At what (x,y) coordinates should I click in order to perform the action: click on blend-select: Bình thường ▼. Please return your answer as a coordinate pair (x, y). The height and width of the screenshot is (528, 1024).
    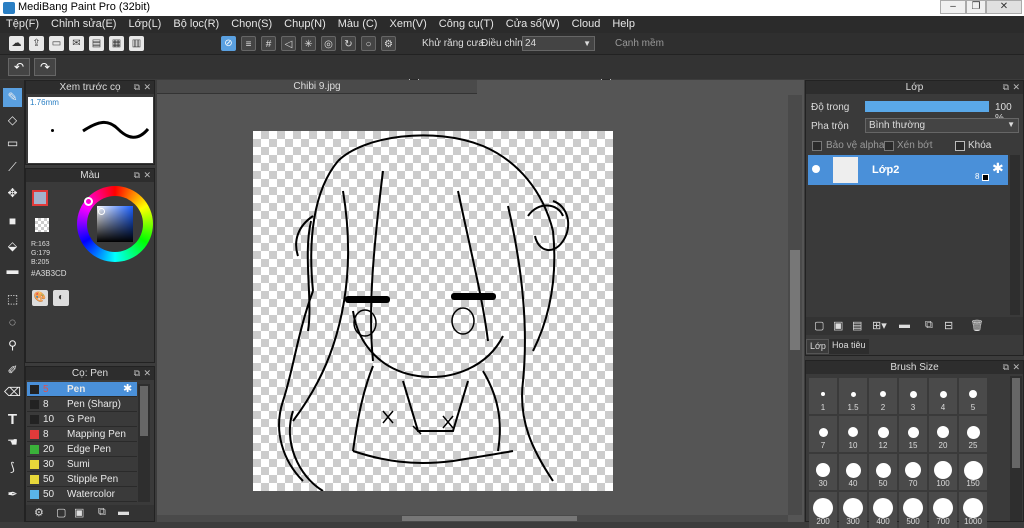
    Looking at the image, I should click on (942, 125).